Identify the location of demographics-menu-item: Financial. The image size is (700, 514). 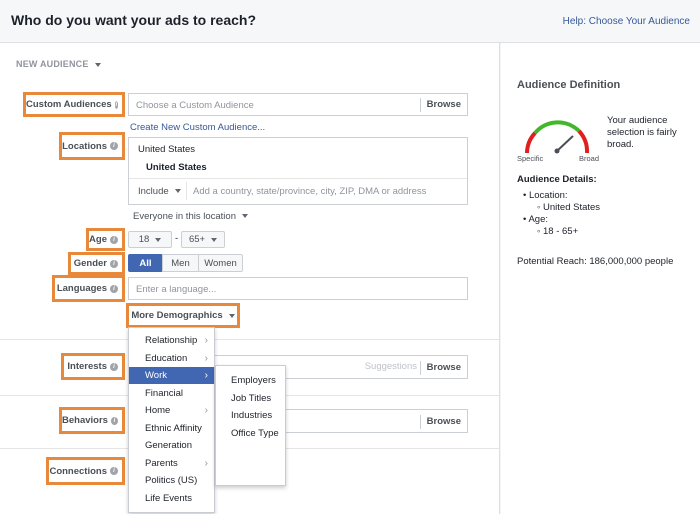
(171, 393).